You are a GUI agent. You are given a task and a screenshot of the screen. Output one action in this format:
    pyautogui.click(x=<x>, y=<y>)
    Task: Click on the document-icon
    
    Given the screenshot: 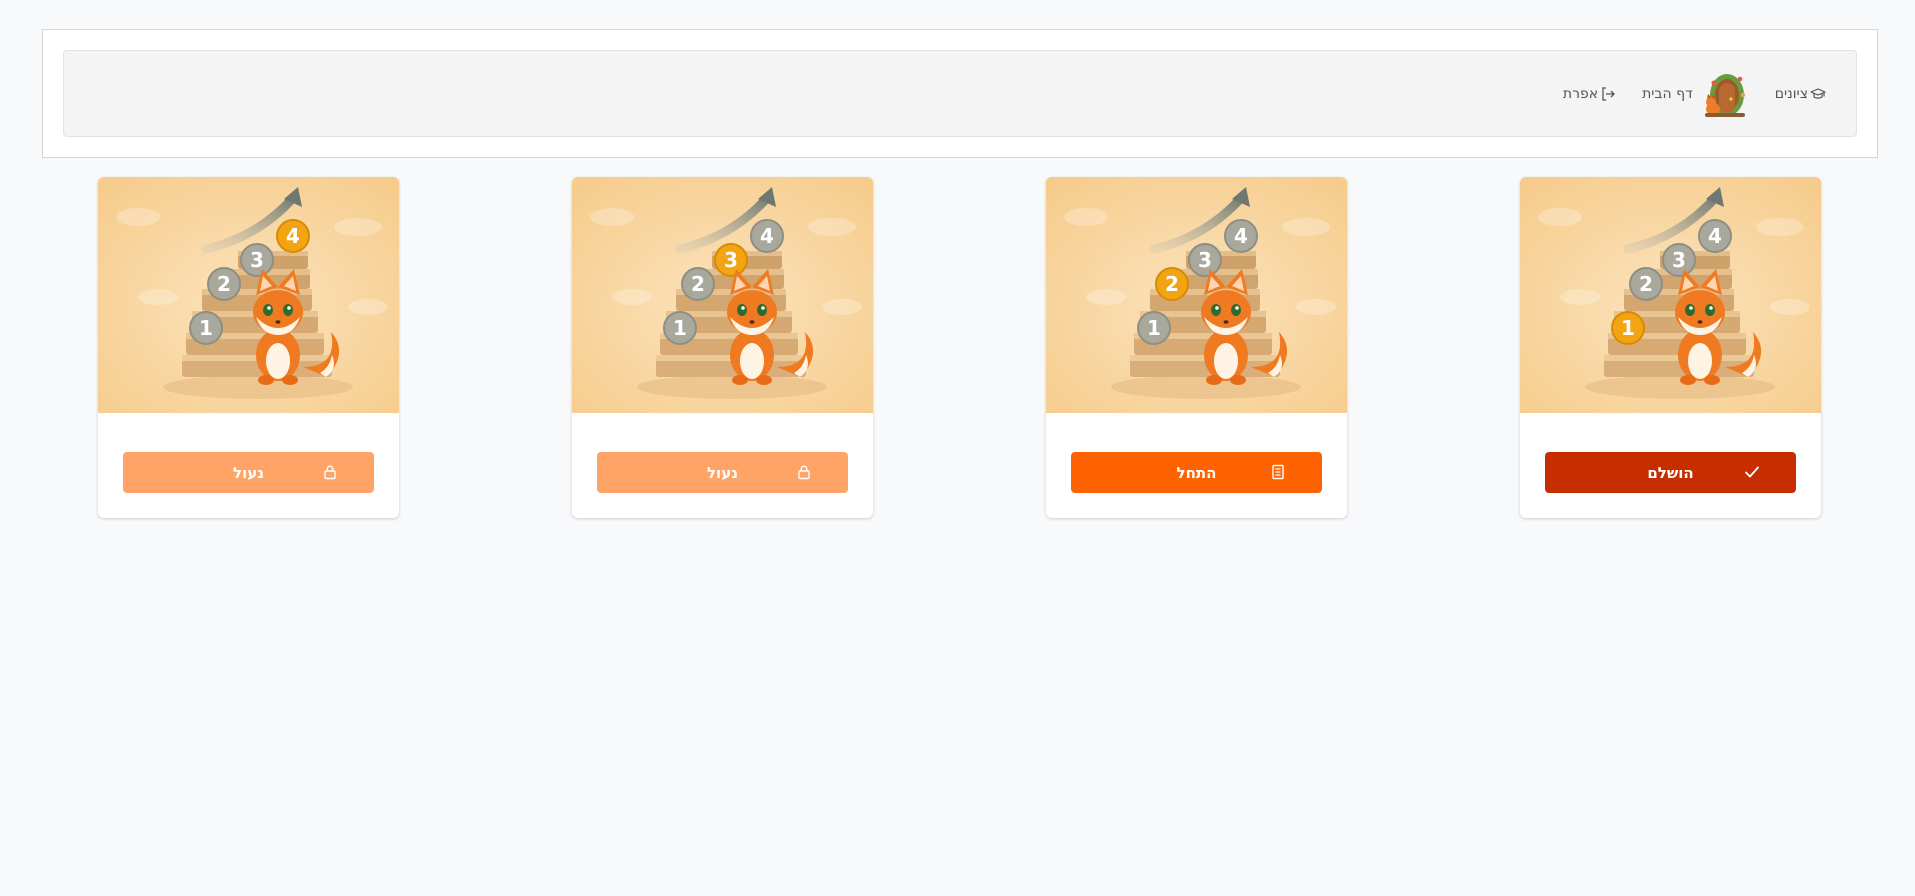 What is the action you would take?
    pyautogui.click(x=1278, y=474)
    